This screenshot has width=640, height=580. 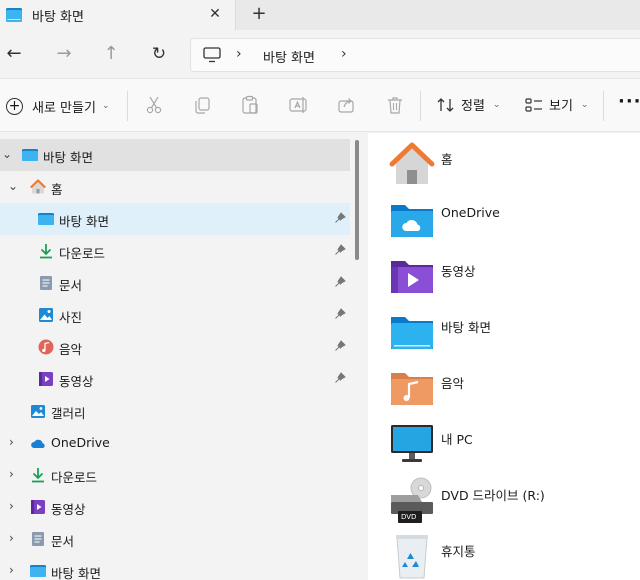 What do you see at coordinates (175, 219) in the screenshot?
I see `sidebar-item-desktop-pinned: 바탕 화면` at bounding box center [175, 219].